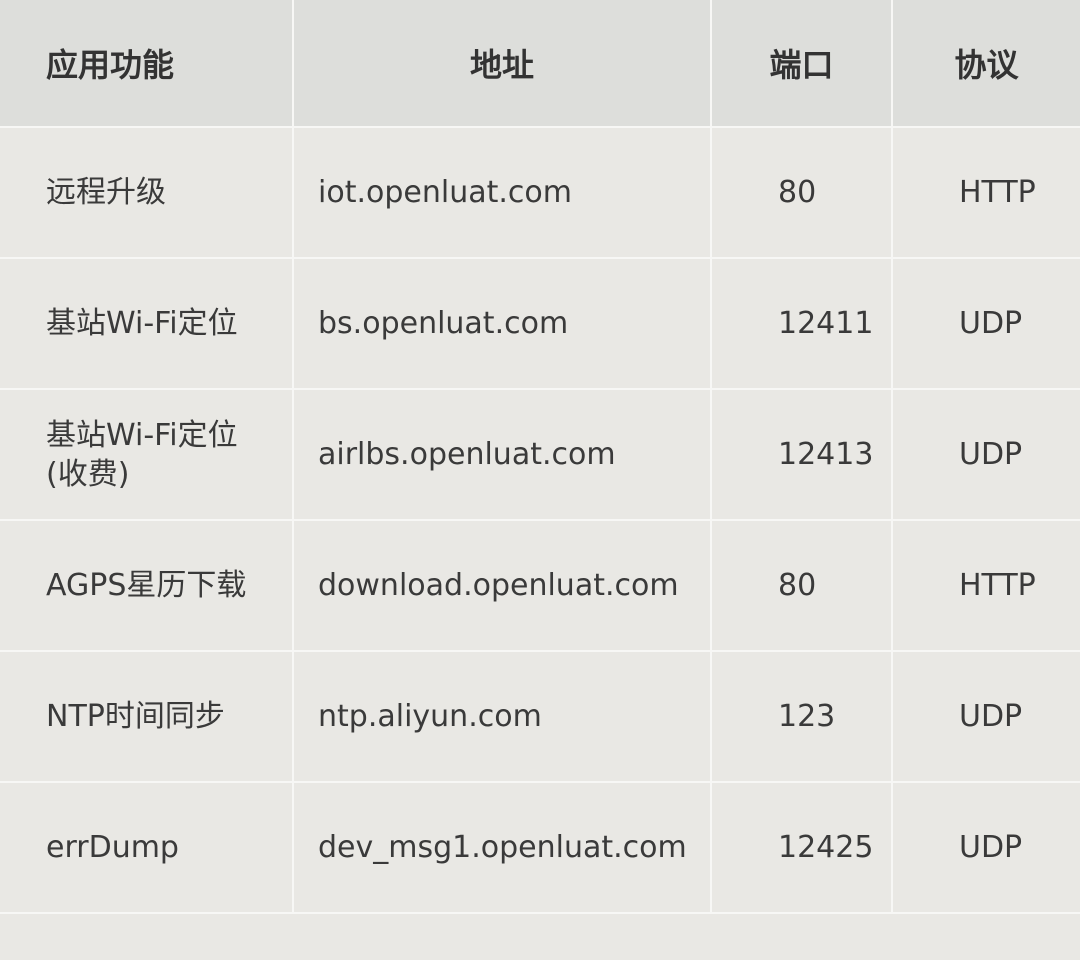 The height and width of the screenshot is (960, 1080). What do you see at coordinates (502, 324) in the screenshot?
I see `cell-address: bs.openluat.com` at bounding box center [502, 324].